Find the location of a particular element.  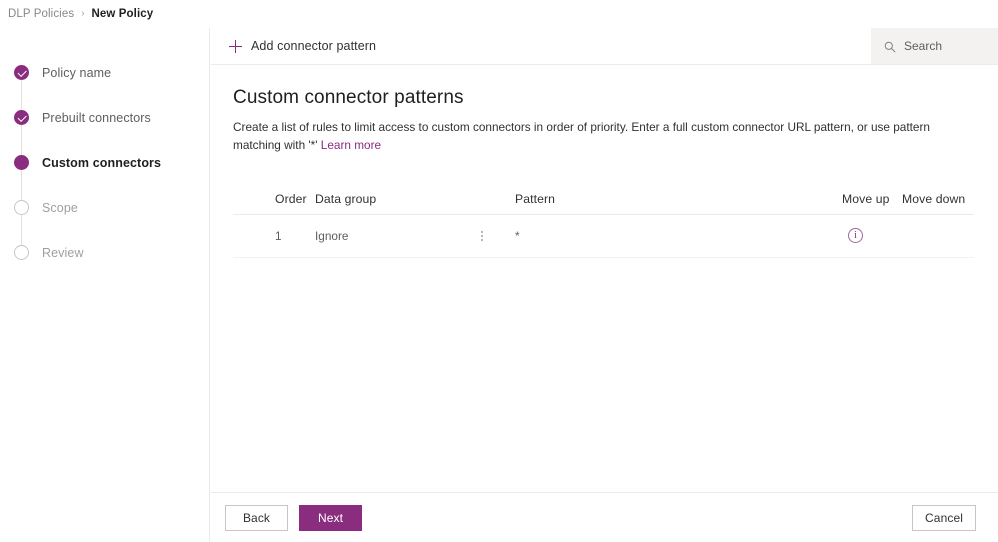

sidebar-item-label: Review is located at coordinates (63, 252).